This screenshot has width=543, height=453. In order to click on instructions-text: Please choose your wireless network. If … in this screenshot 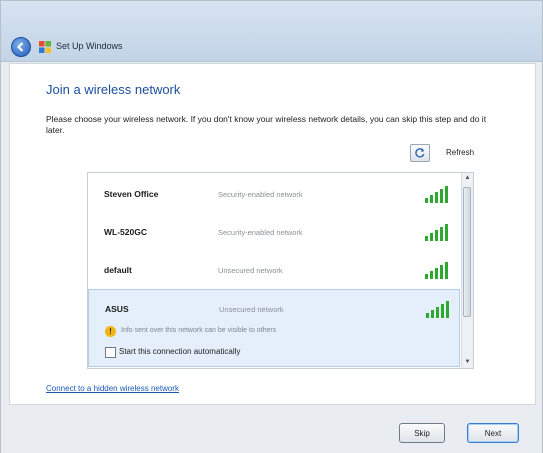, I will do `click(266, 124)`.